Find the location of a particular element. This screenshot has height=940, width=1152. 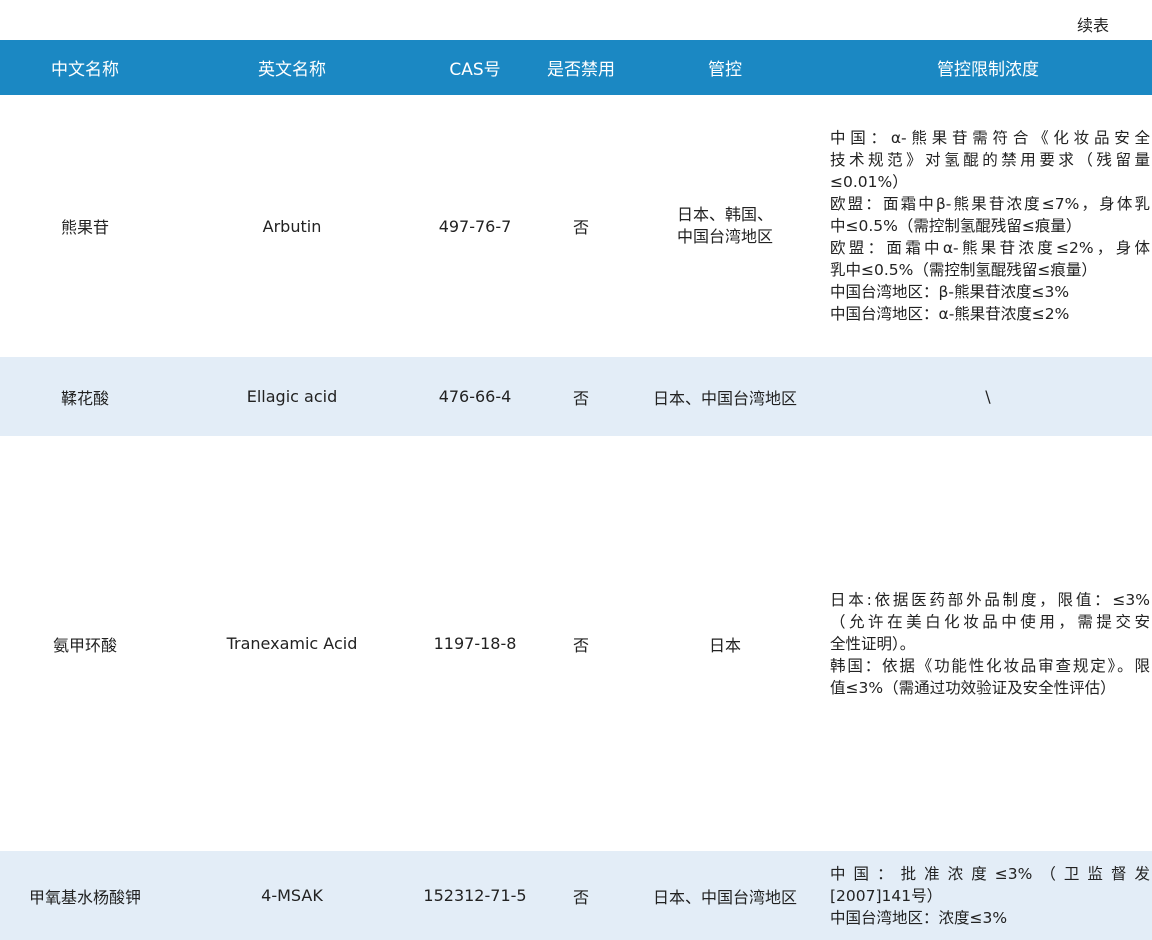

cell-control: 日本 is located at coordinates (724, 645).